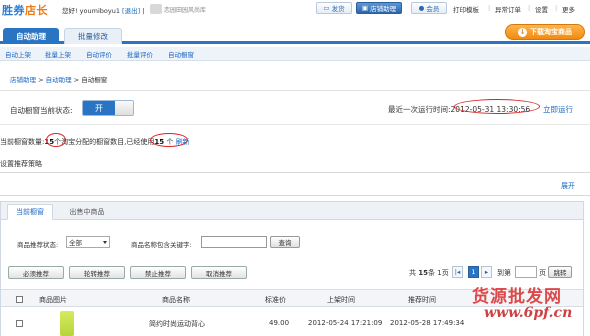 The width and height of the screenshot is (590, 336). I want to click on next-page-button: ▸, so click(486, 272).